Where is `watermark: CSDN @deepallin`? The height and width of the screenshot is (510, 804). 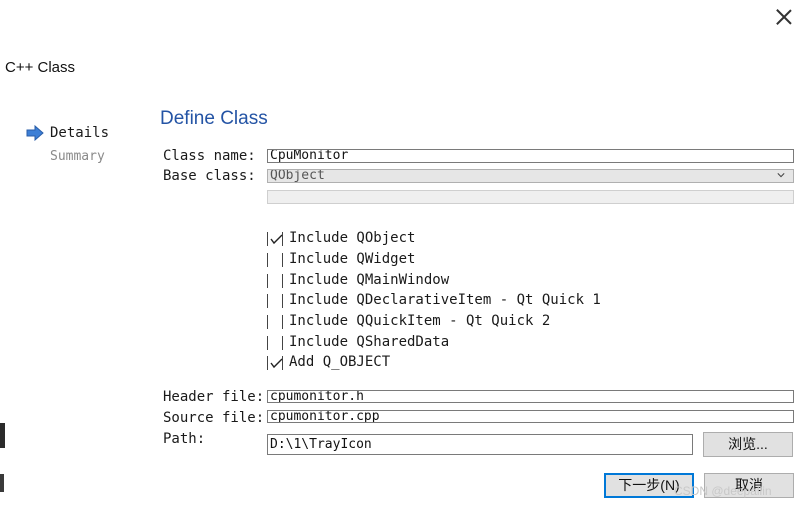
watermark: CSDN @deepallin is located at coordinates (723, 491).